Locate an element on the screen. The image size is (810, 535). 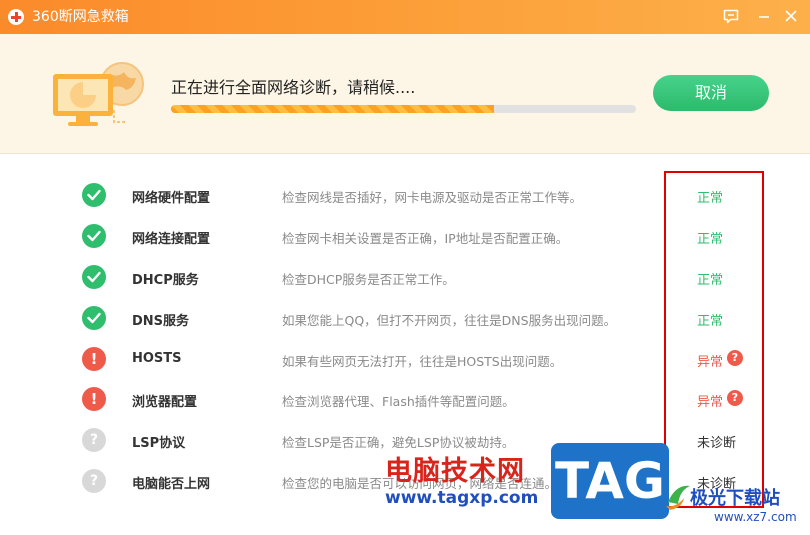
diagnosis-item-description: 如果有些网页无法打开，往往是HOSTS出现问题。 is located at coordinates (422, 361).